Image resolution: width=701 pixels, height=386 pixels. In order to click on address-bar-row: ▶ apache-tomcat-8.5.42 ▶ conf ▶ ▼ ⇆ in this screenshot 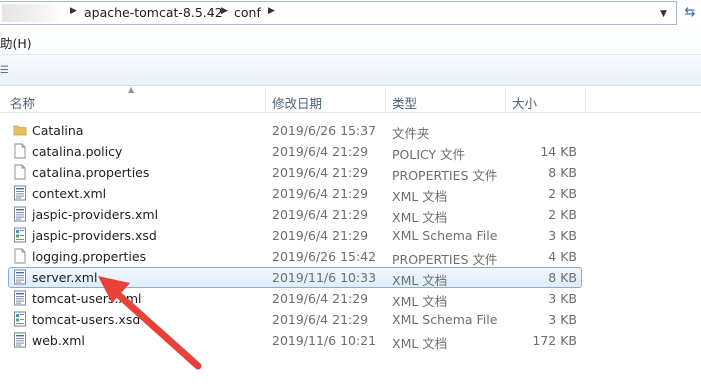, I will do `click(350, 13)`.